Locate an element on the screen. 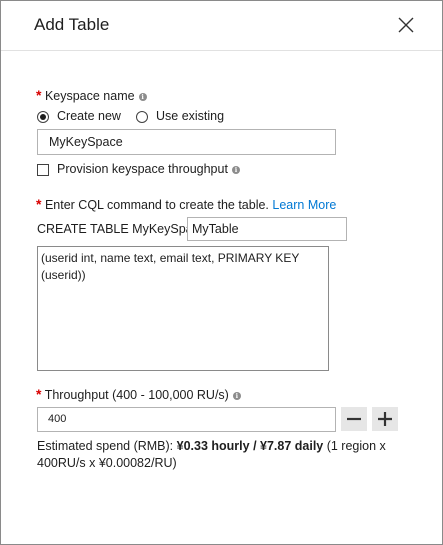  plus-icon is located at coordinates (385, 419).